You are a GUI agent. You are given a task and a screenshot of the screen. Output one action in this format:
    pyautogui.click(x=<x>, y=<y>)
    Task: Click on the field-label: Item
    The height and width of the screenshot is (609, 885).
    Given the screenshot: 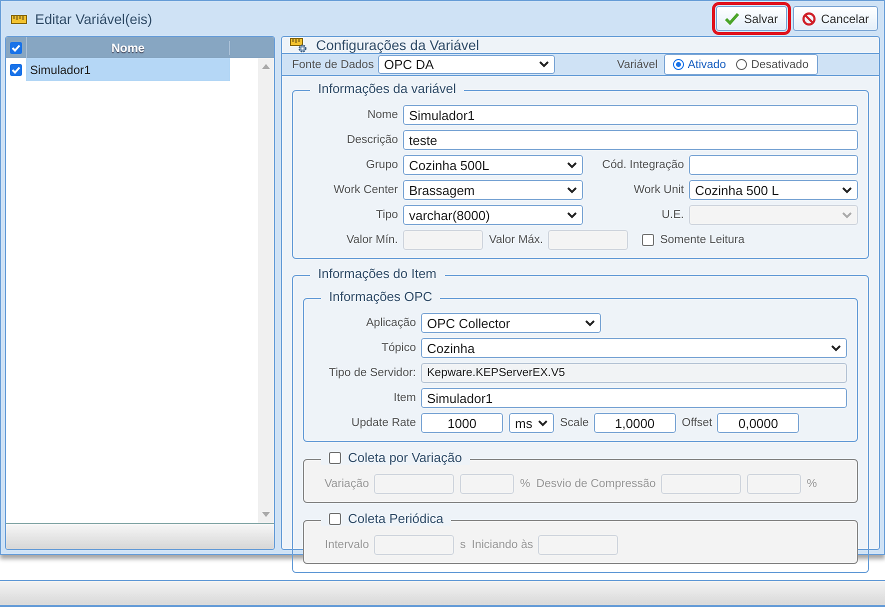 What is the action you would take?
    pyautogui.click(x=404, y=398)
    